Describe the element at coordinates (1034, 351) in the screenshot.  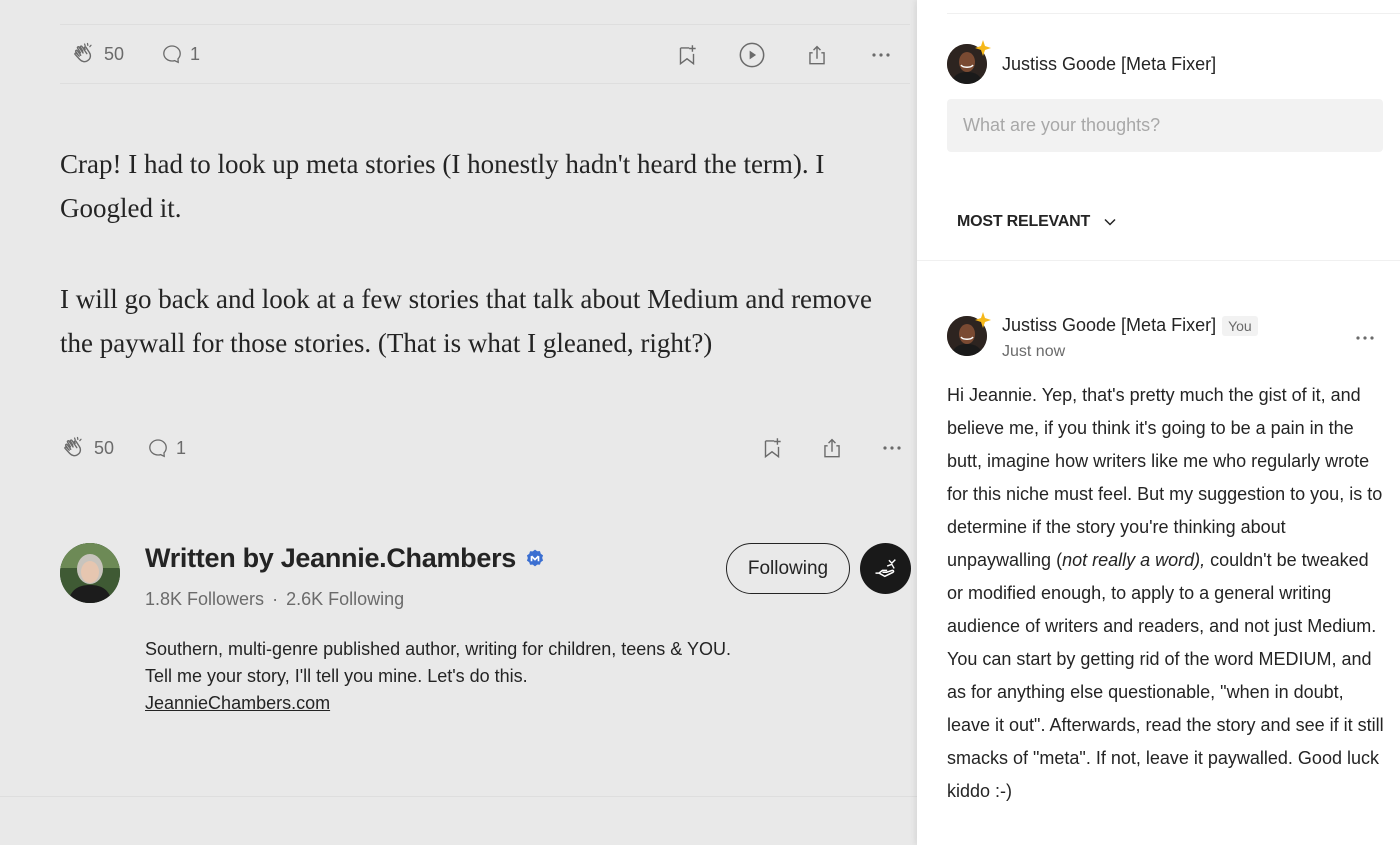
I see `comment-timestamp: Just now` at that location.